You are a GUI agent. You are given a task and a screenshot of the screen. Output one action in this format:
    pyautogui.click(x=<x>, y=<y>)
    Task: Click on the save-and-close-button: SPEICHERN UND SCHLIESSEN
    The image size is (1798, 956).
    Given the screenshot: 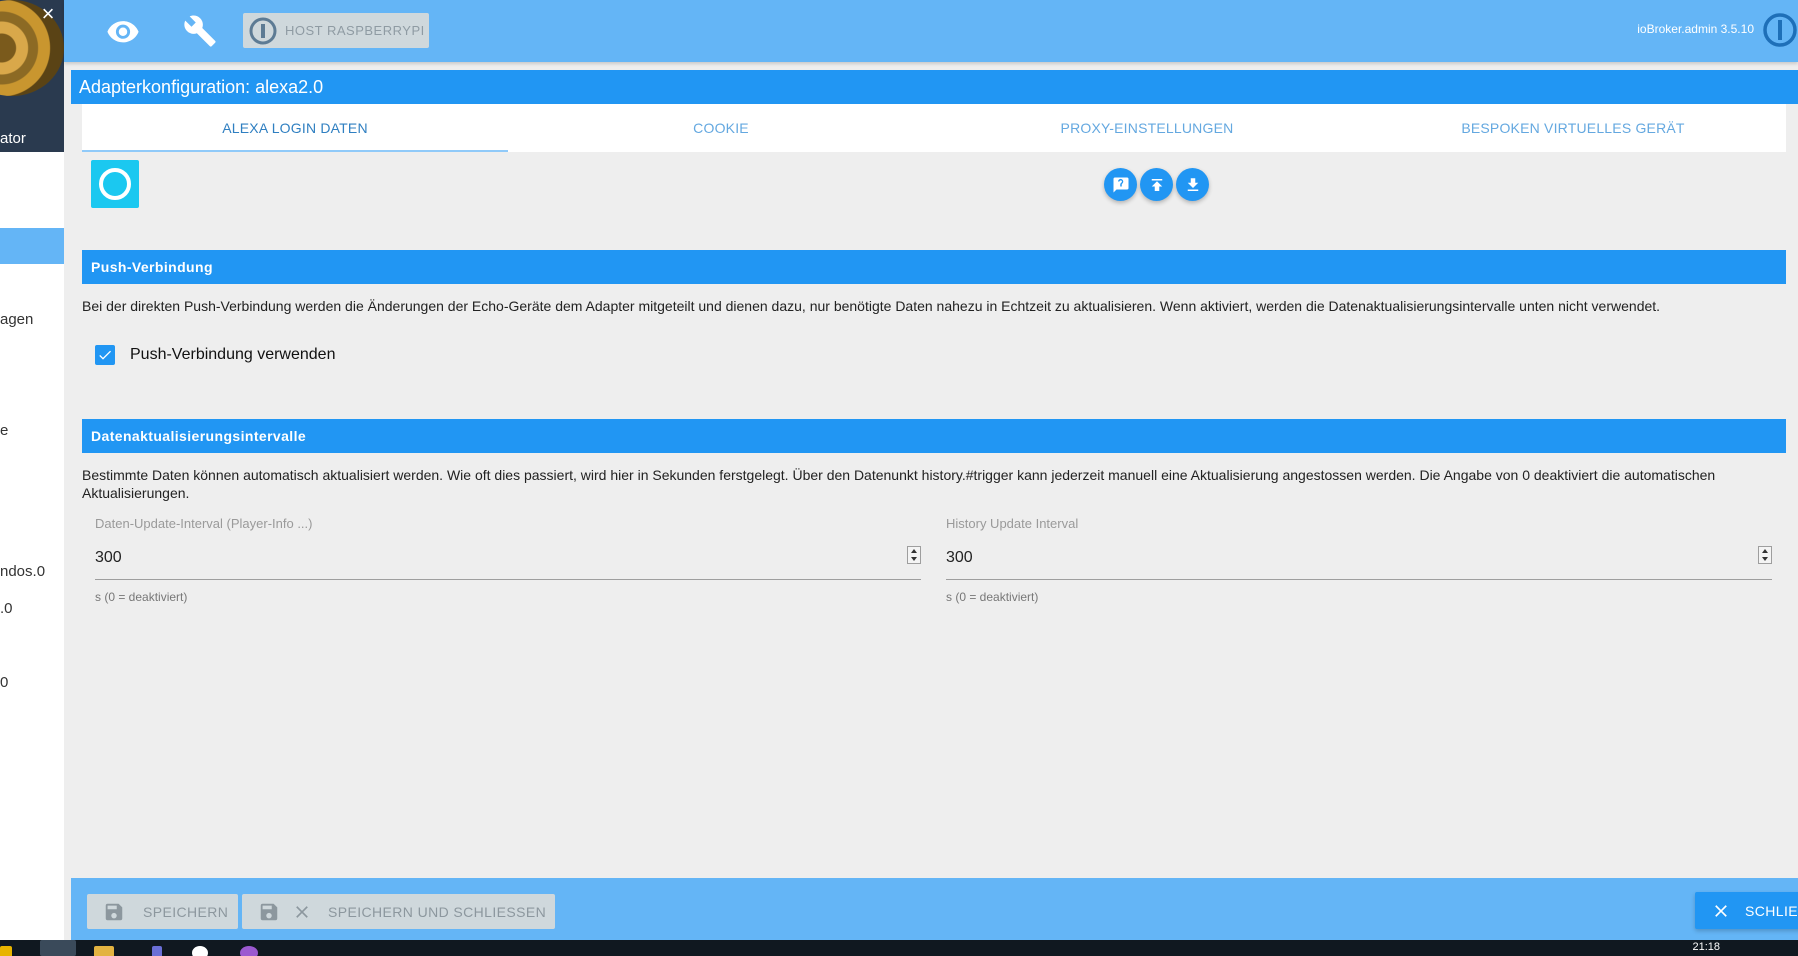 What is the action you would take?
    pyautogui.click(x=398, y=911)
    